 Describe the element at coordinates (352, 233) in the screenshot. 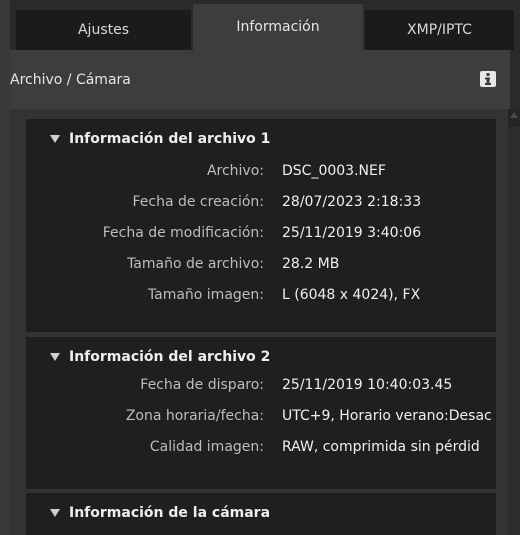

I see `info-value: 25/11/2019 3:40:06` at that location.